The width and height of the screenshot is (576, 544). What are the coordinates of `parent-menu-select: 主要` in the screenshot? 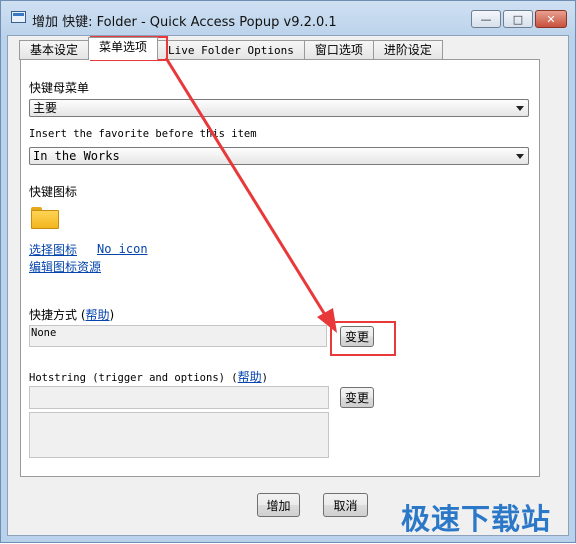 It's located at (279, 108).